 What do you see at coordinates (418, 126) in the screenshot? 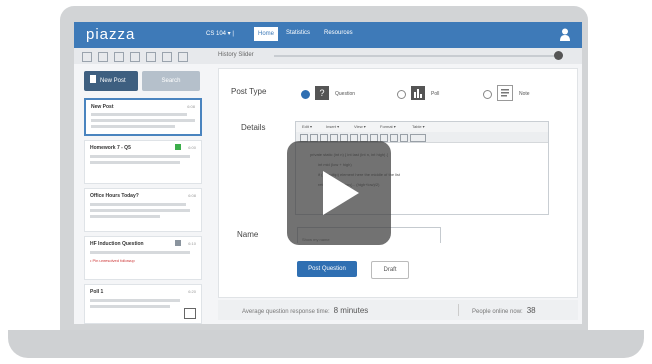
I see `menu-table: Table ▾` at bounding box center [418, 126].